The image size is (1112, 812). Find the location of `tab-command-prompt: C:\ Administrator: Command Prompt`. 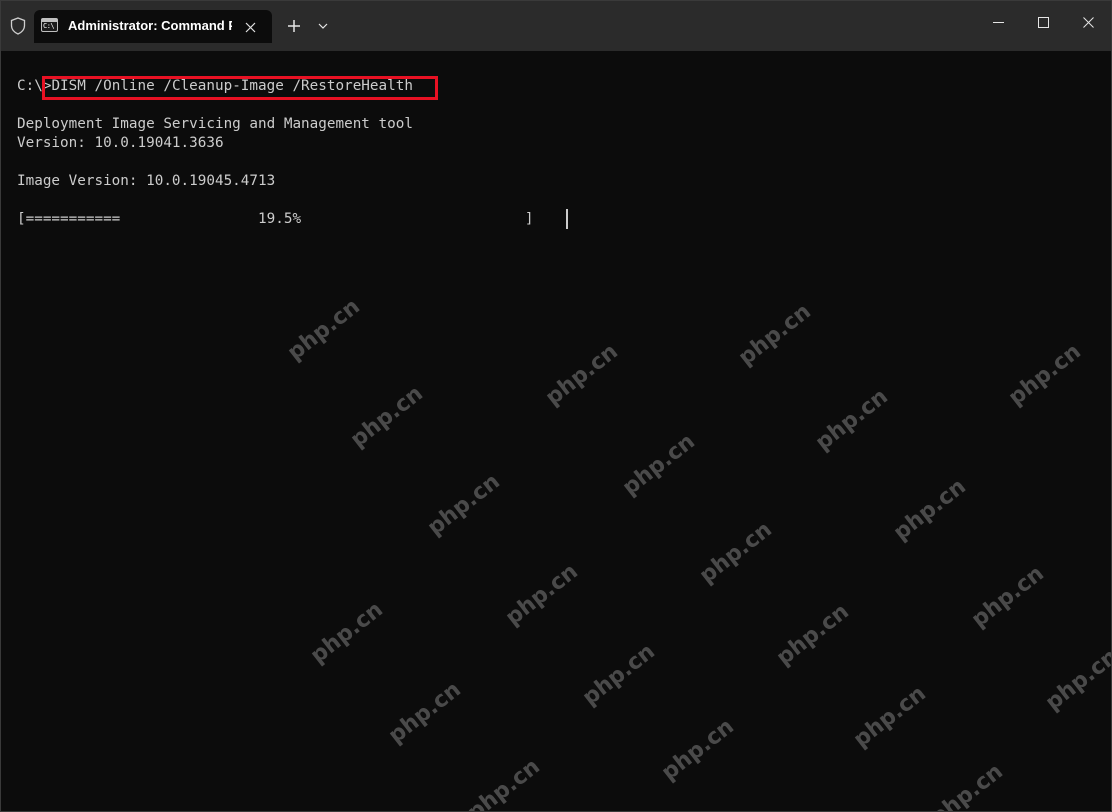

tab-command-prompt: C:\ Administrator: Command Prompt is located at coordinates (153, 26).